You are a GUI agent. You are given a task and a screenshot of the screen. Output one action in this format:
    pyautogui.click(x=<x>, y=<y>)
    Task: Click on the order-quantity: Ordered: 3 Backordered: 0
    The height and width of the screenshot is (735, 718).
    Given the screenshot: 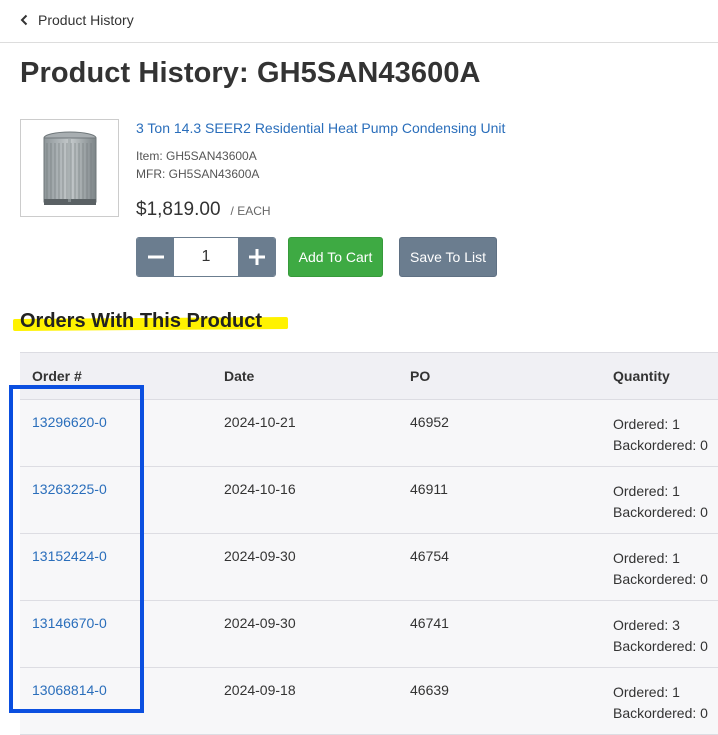 What is the action you would take?
    pyautogui.click(x=660, y=636)
    